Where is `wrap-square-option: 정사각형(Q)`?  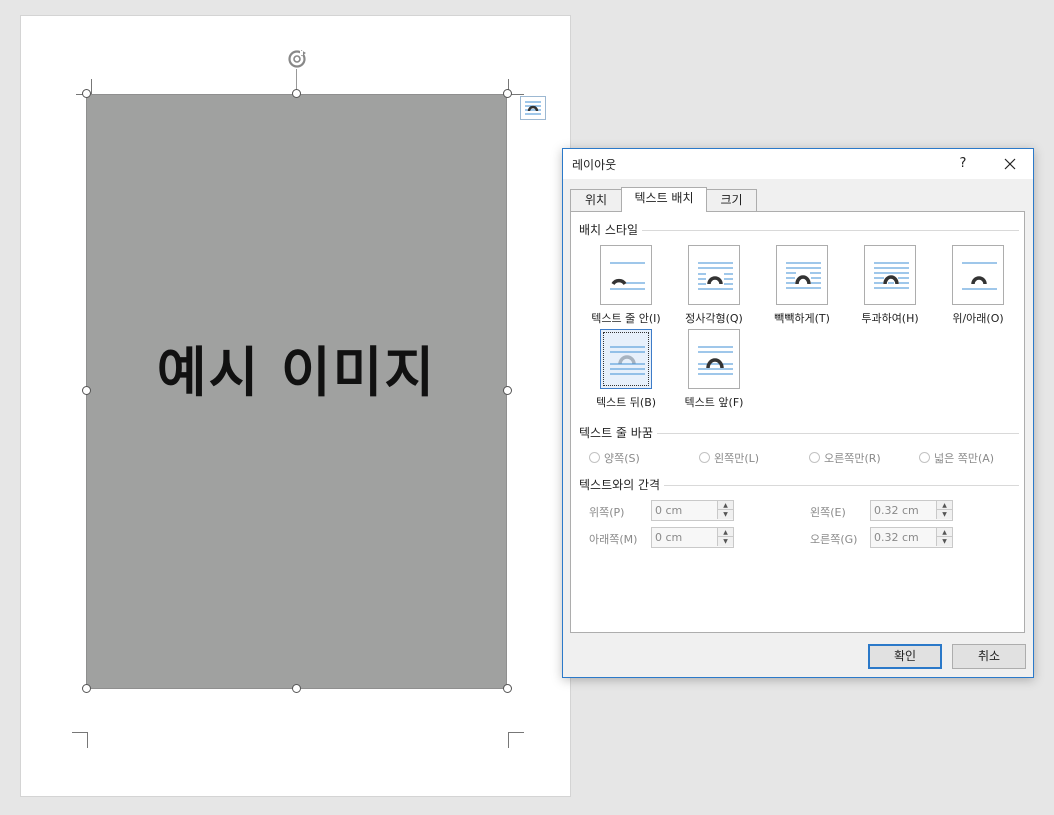 wrap-square-option: 정사각형(Q) is located at coordinates (714, 285).